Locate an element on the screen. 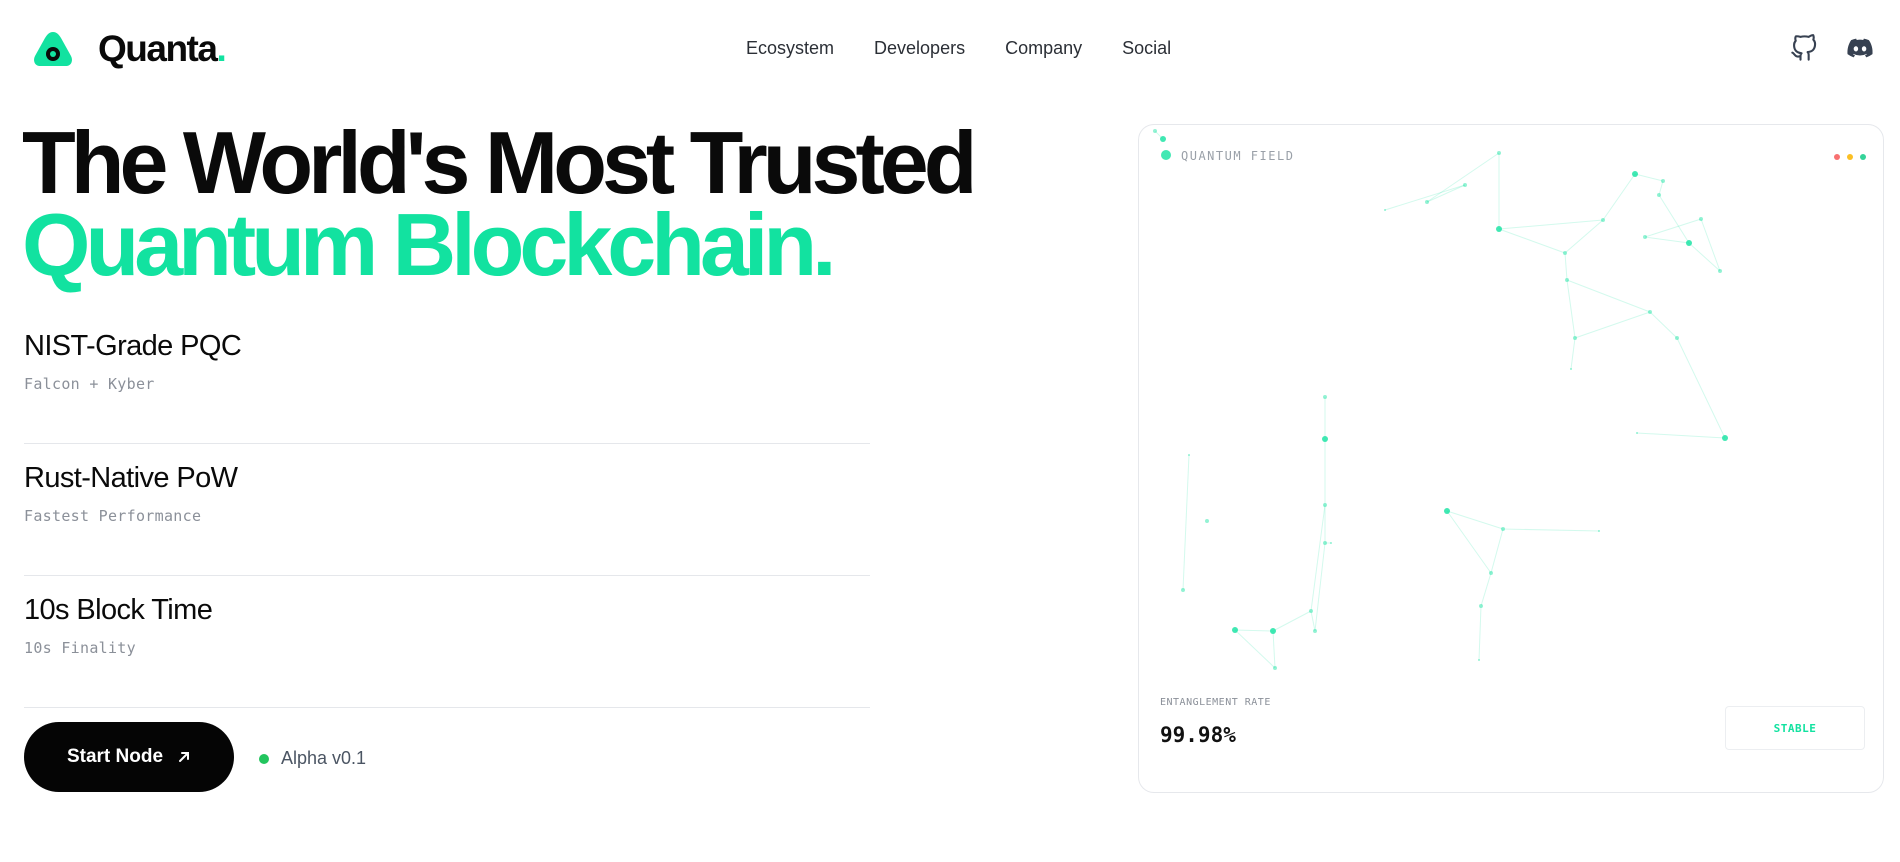  status-dot is located at coordinates (264, 758).